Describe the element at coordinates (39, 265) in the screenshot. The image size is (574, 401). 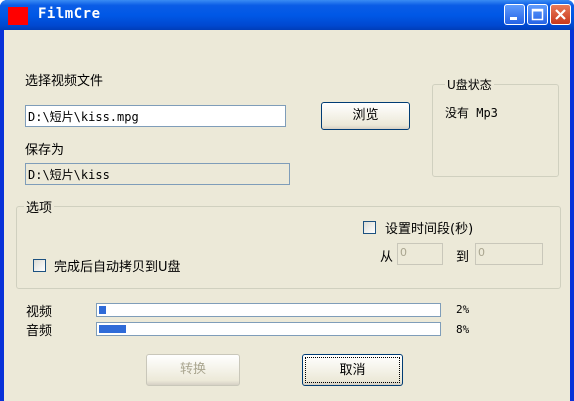
I see `auto-copy-checkbox` at that location.